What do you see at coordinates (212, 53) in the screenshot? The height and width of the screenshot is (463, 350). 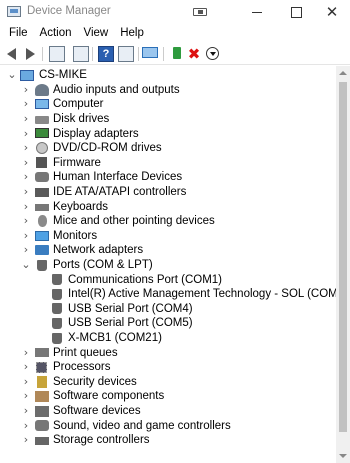 I see `disable-icon` at bounding box center [212, 53].